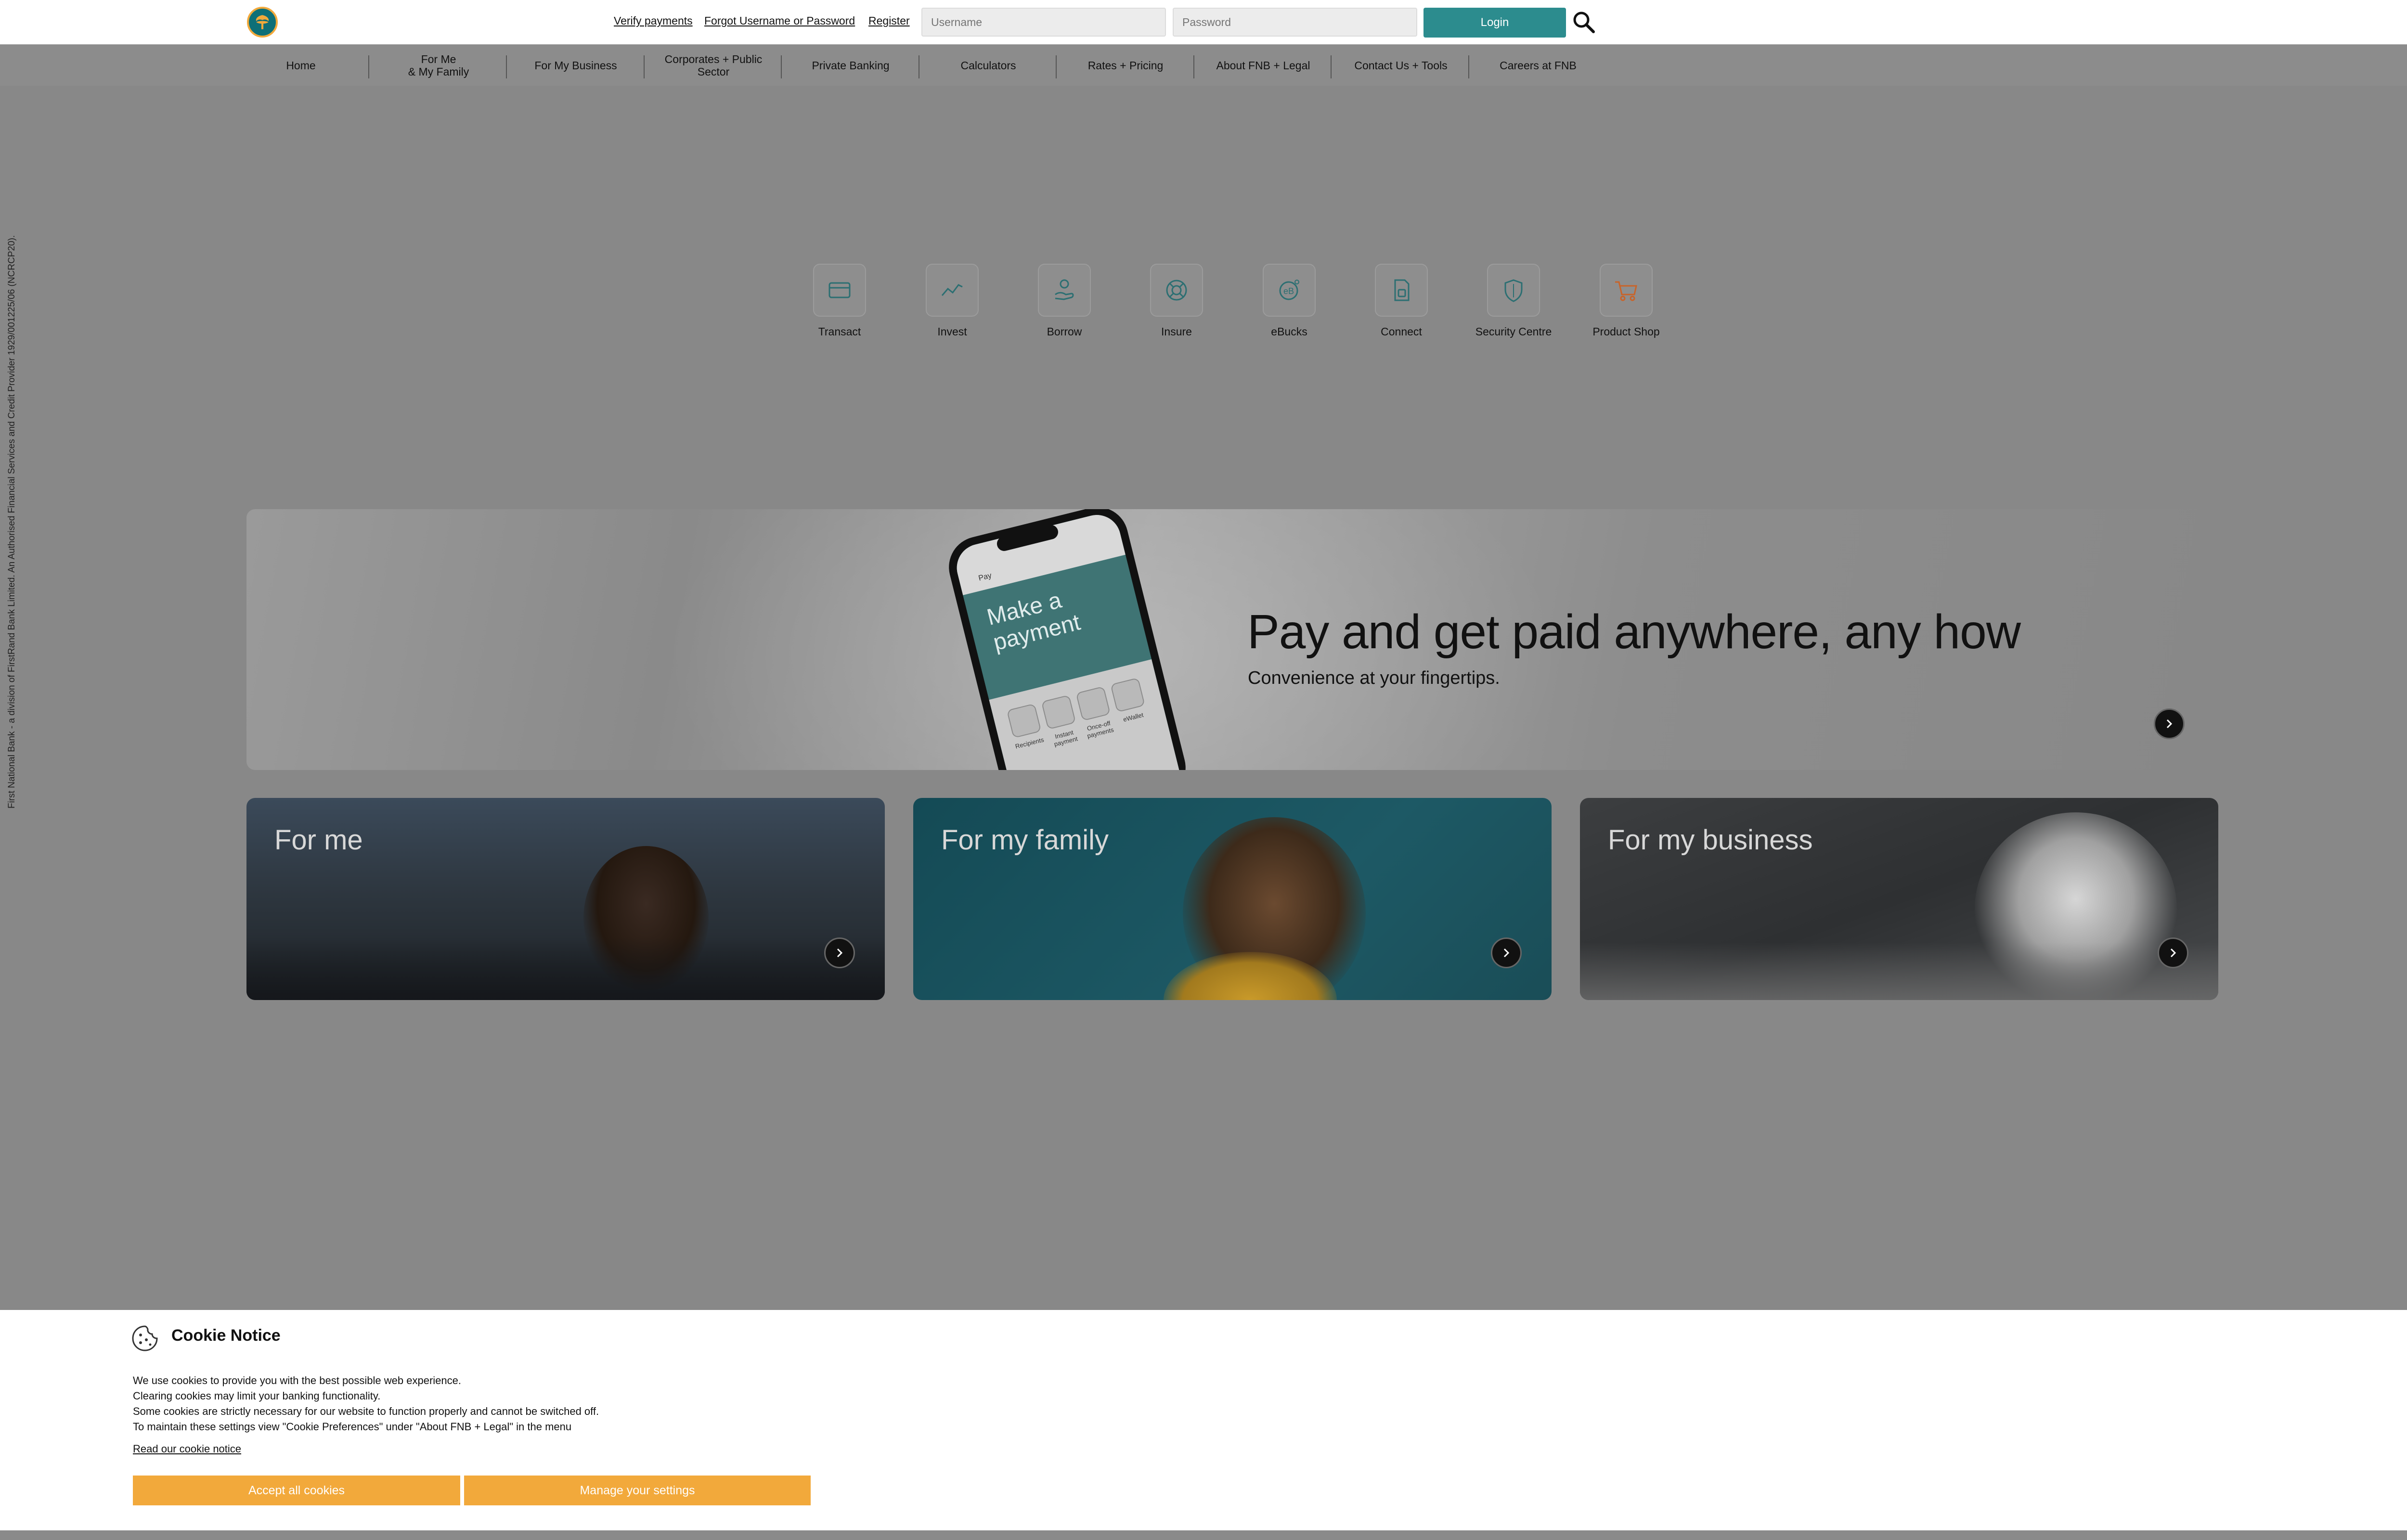 Image resolution: width=2407 pixels, height=1540 pixels. Describe the element at coordinates (1176, 302) in the screenshot. I see `quicklink-insure: Insure` at that location.